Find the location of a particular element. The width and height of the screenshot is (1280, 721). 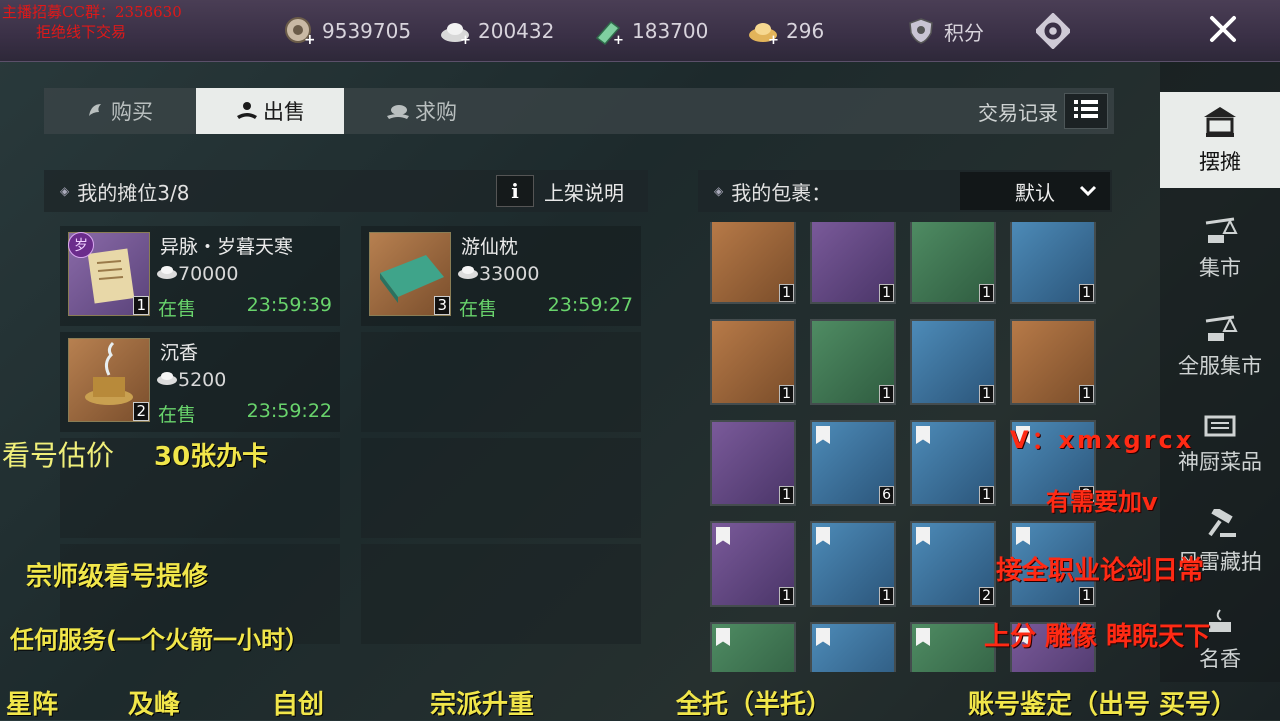

stall-slot-1: 岁 1 异脉・岁暮天寒 70000 在售 23:59:39 is located at coordinates (200, 276).